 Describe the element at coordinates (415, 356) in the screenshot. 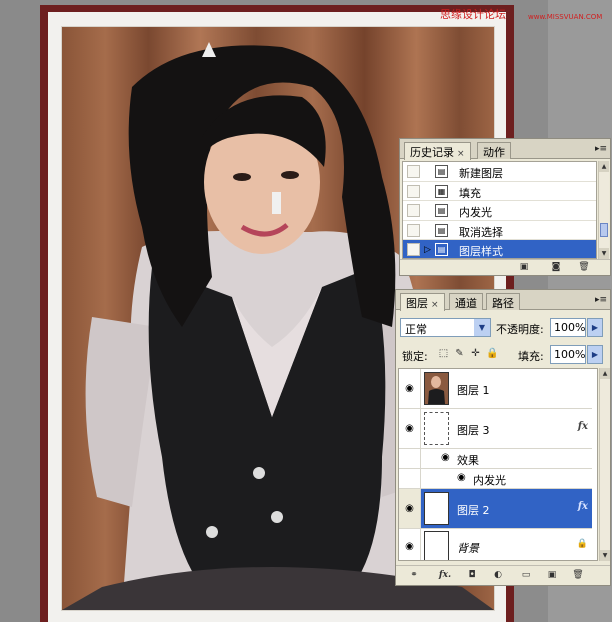

I see `lock-label: 锁定:` at that location.